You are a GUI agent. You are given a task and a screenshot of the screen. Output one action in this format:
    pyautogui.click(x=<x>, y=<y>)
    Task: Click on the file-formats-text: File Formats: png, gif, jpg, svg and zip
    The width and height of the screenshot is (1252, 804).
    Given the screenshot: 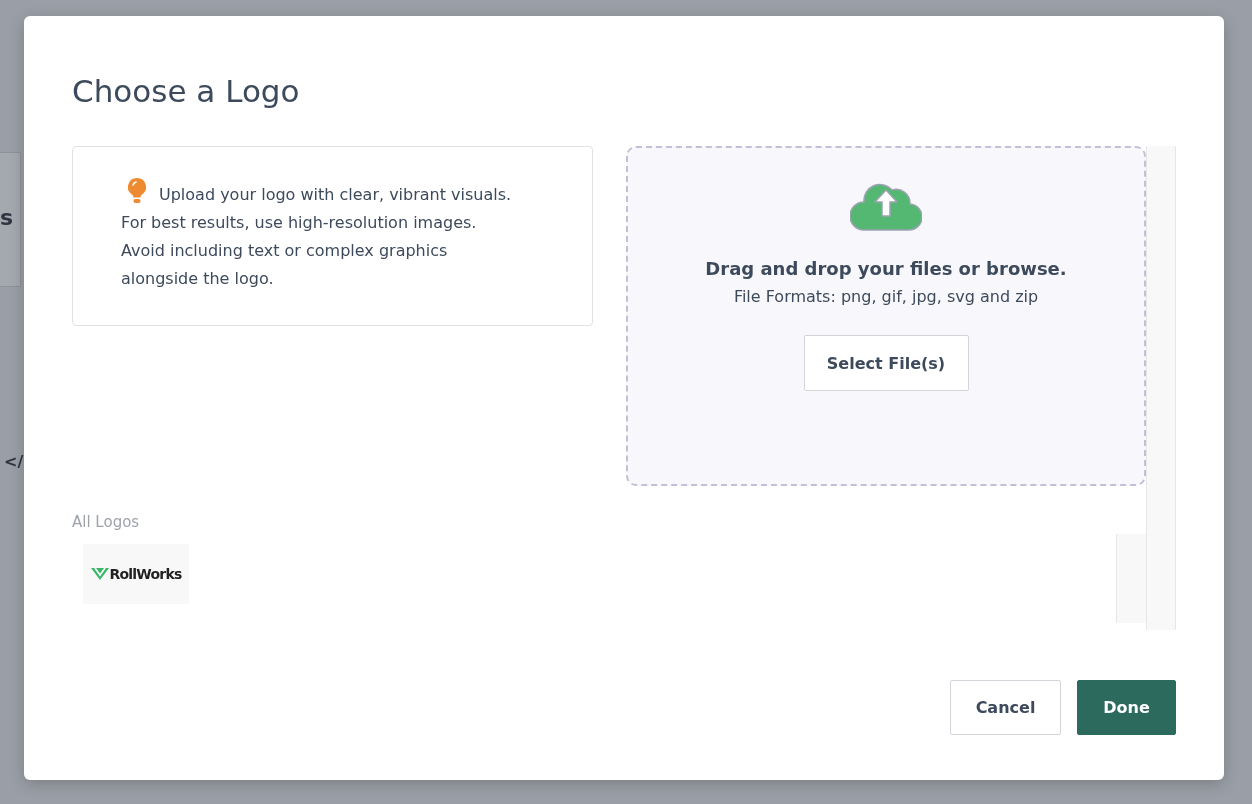 What is the action you would take?
    pyautogui.click(x=886, y=296)
    